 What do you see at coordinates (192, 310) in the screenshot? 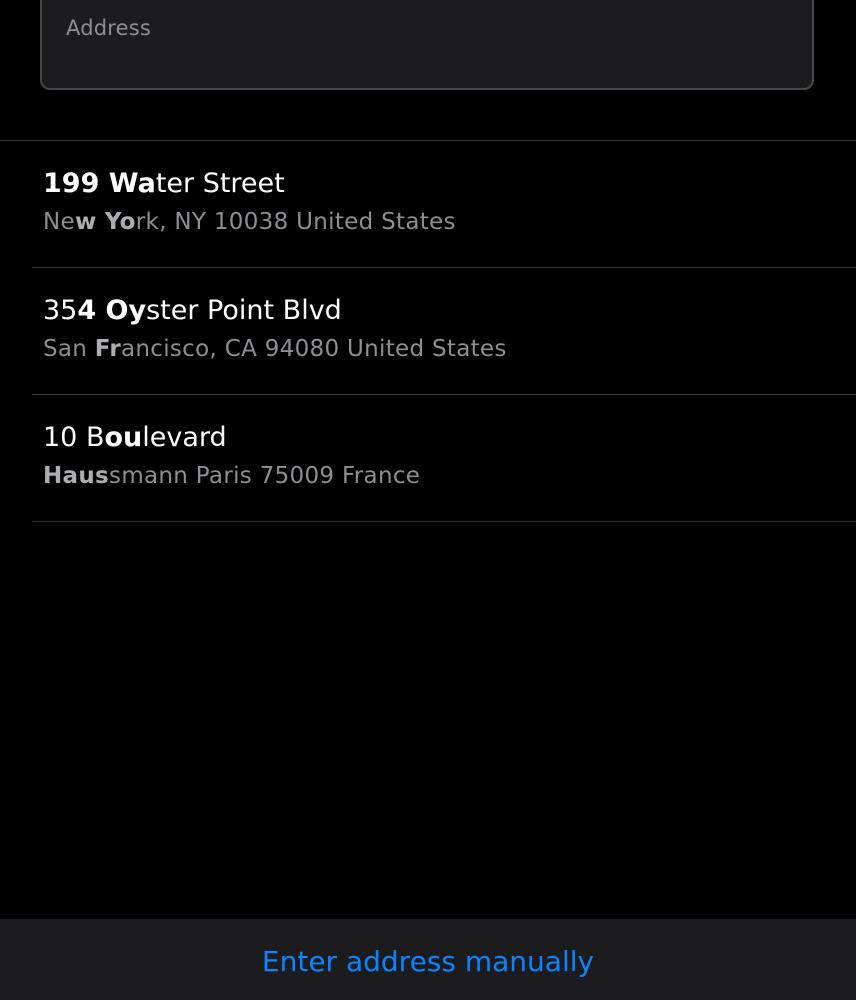
I see `suggestion-street: 354 Oyster Point Blvd` at bounding box center [192, 310].